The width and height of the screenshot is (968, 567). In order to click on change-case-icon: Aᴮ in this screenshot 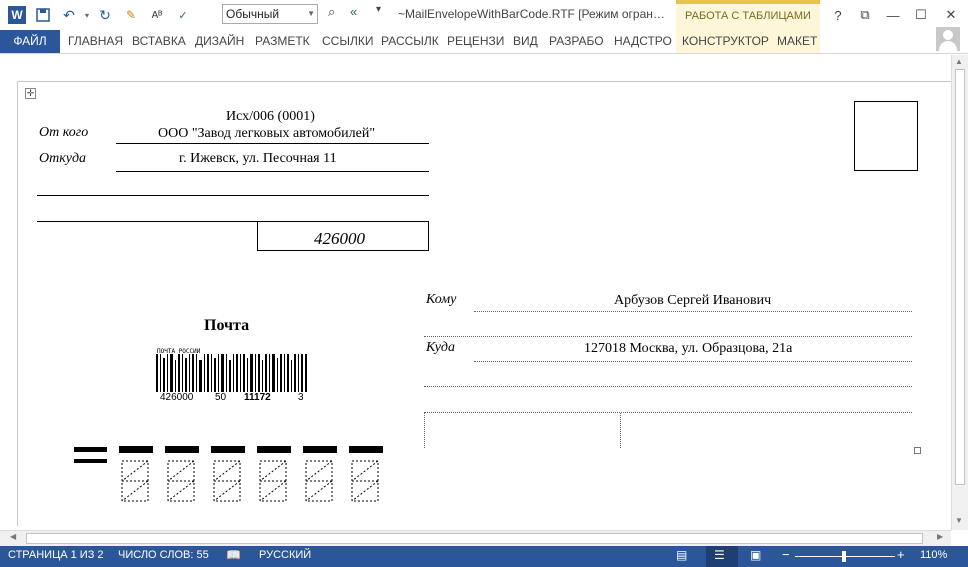, I will do `click(157, 15)`.